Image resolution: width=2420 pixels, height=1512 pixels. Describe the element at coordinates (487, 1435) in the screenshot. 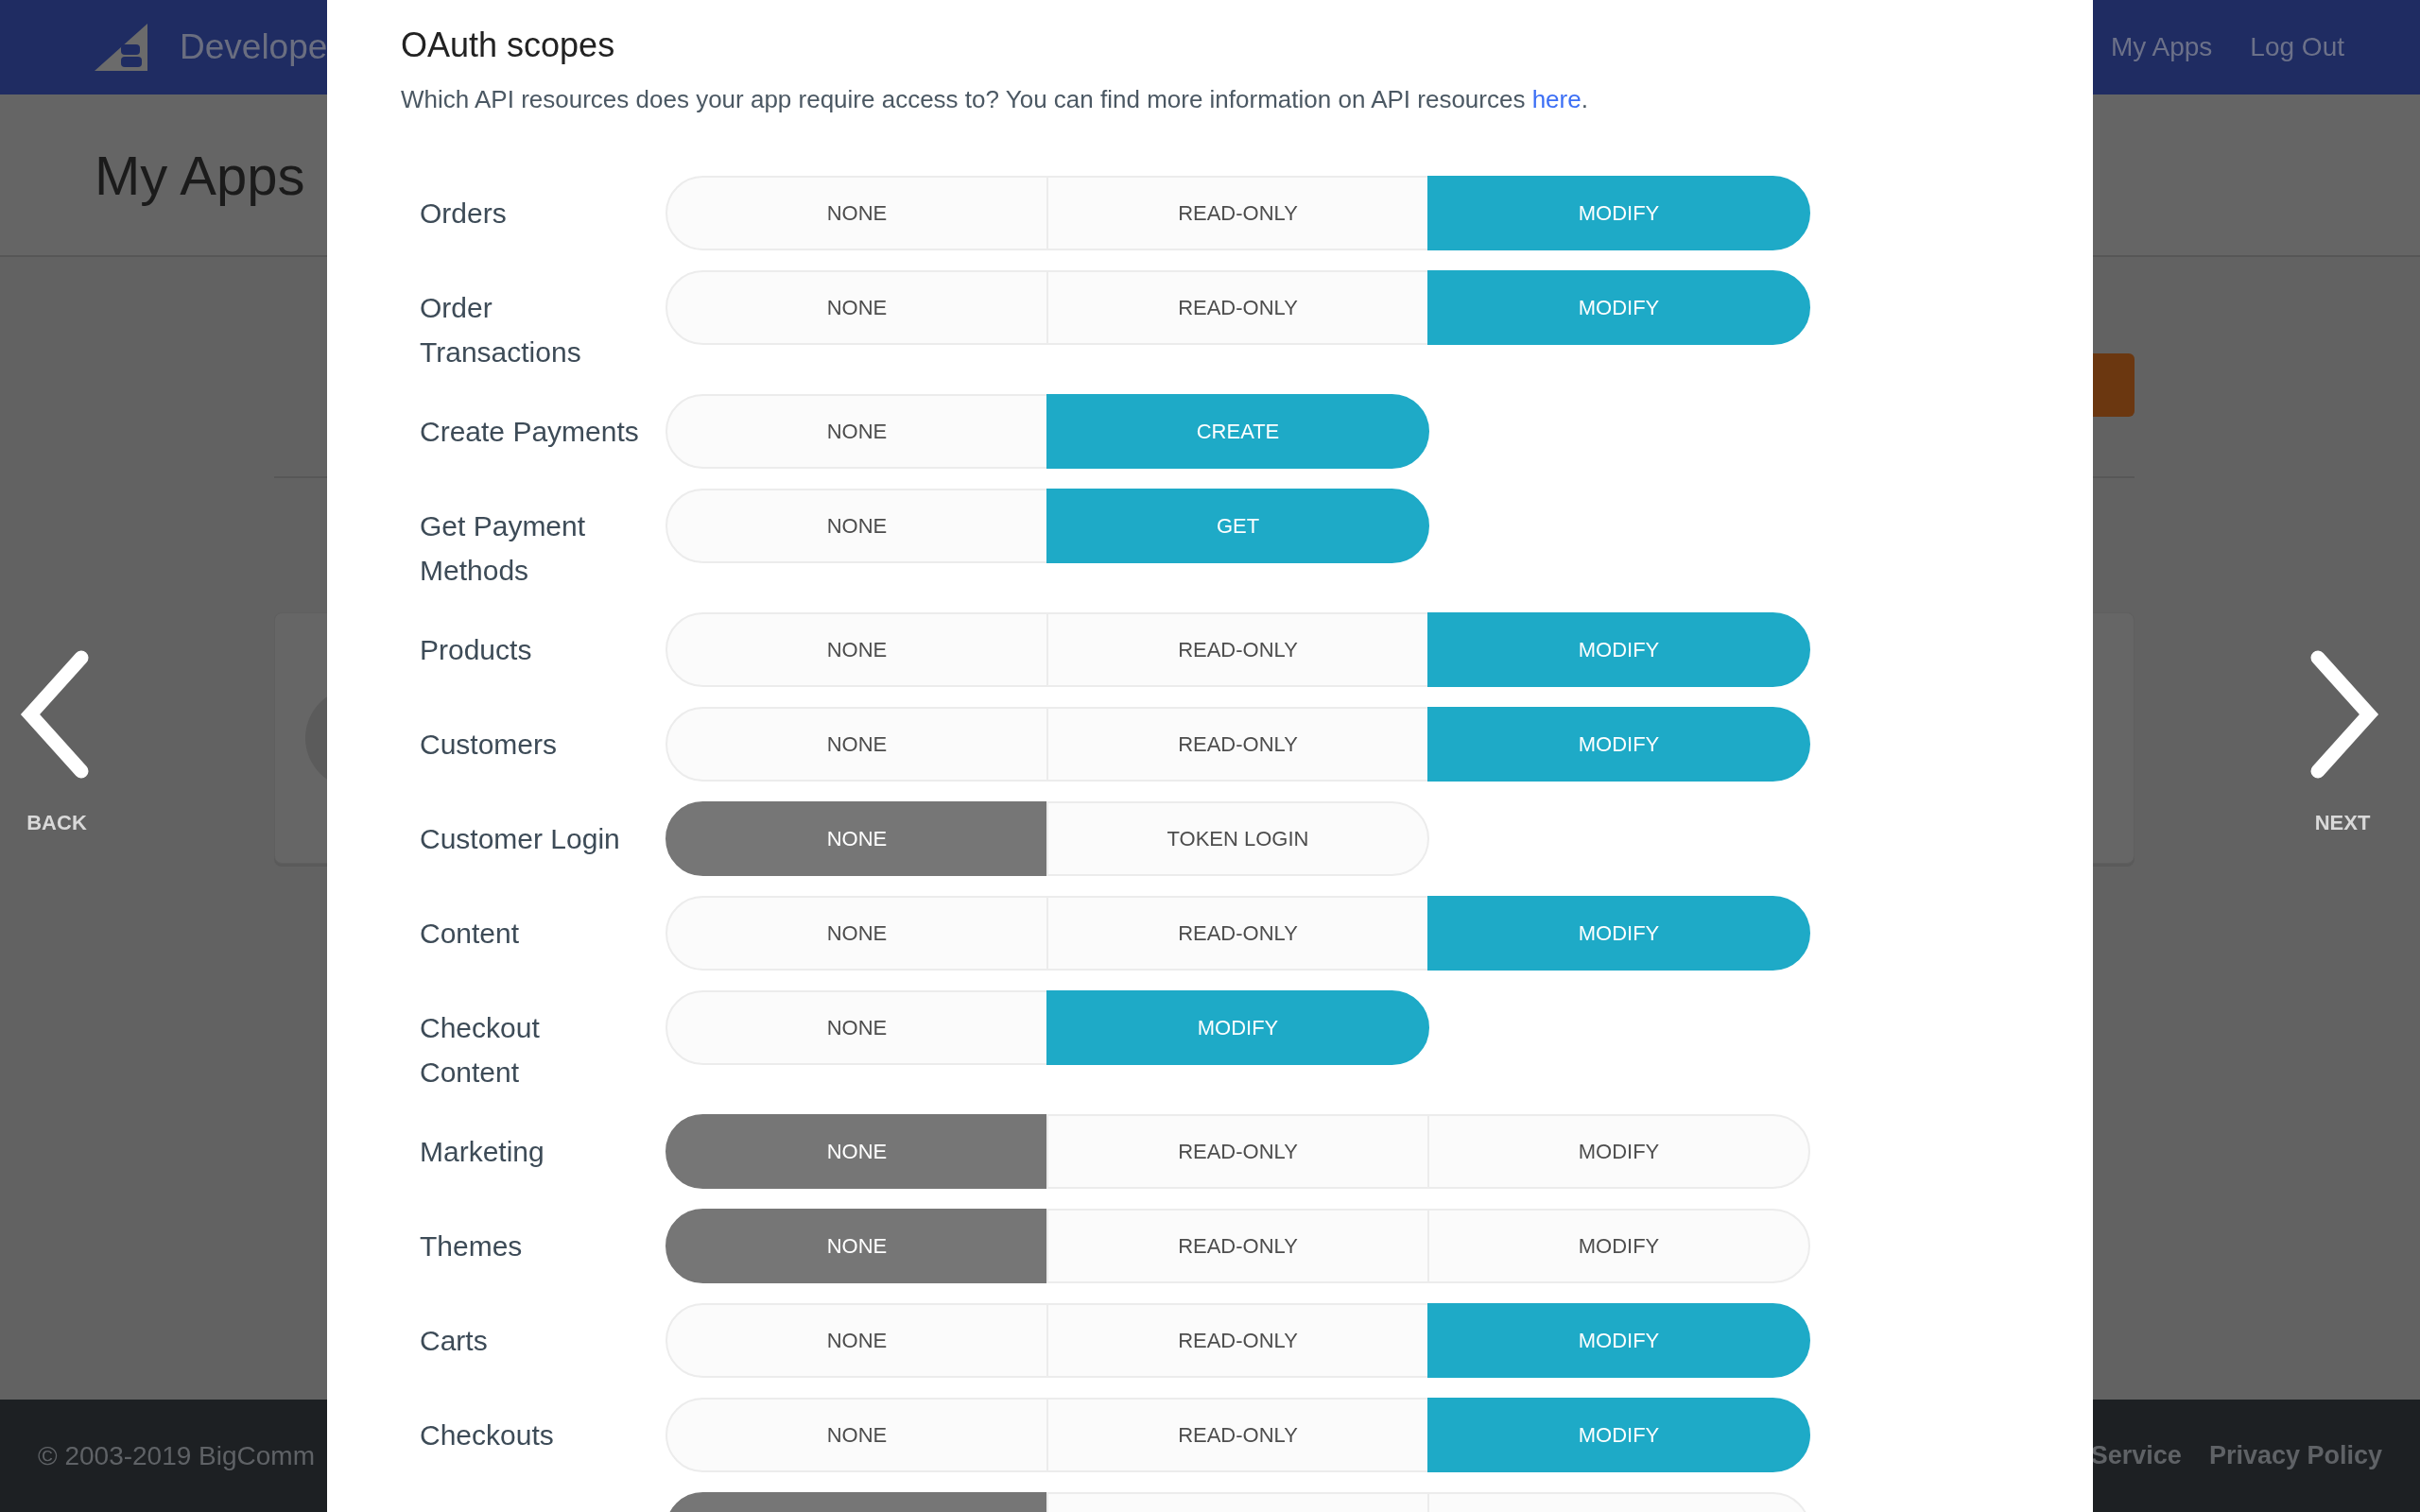

I see `scope-label: Checkouts` at that location.